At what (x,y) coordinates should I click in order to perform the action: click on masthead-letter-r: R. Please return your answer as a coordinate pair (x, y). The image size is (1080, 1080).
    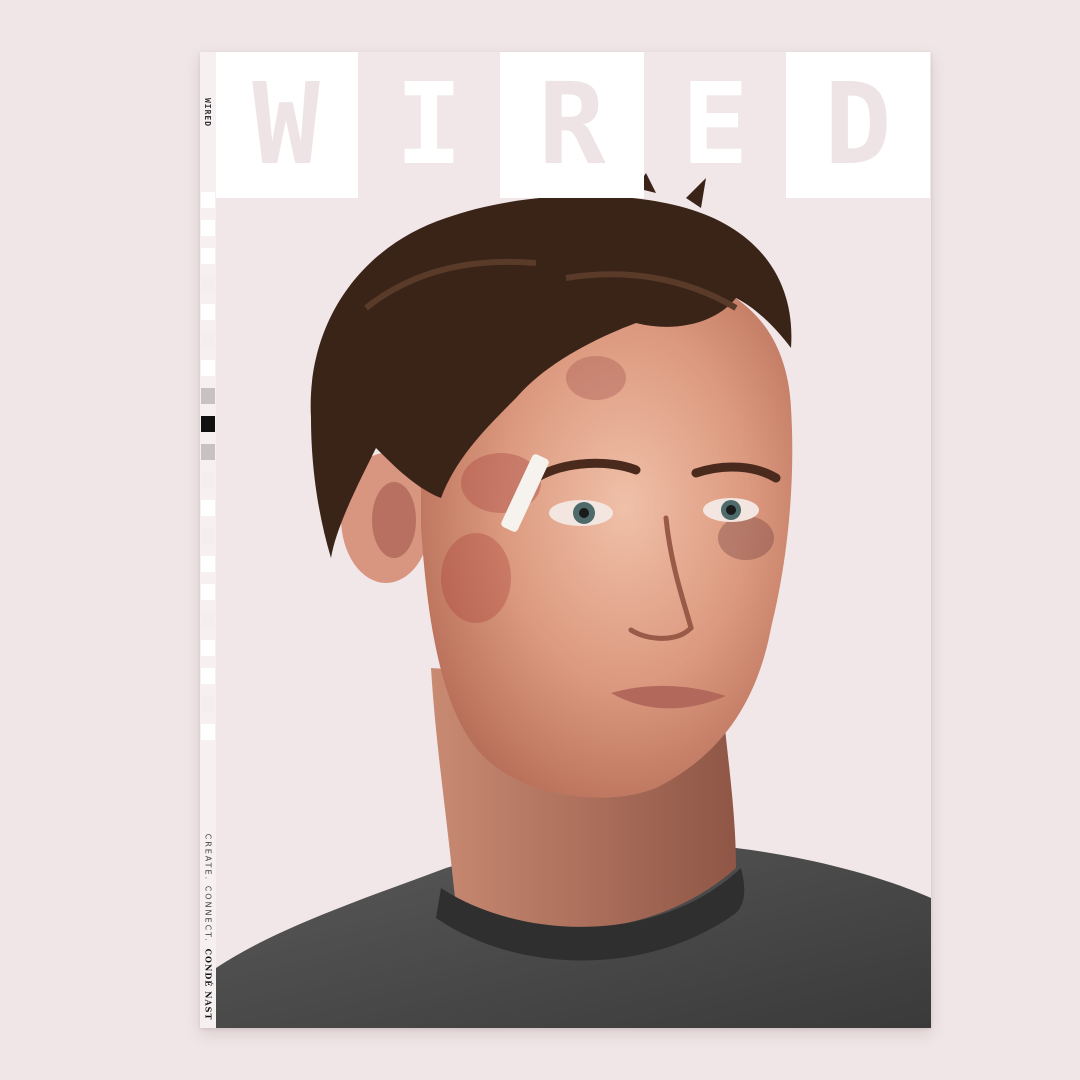
    Looking at the image, I should click on (572, 125).